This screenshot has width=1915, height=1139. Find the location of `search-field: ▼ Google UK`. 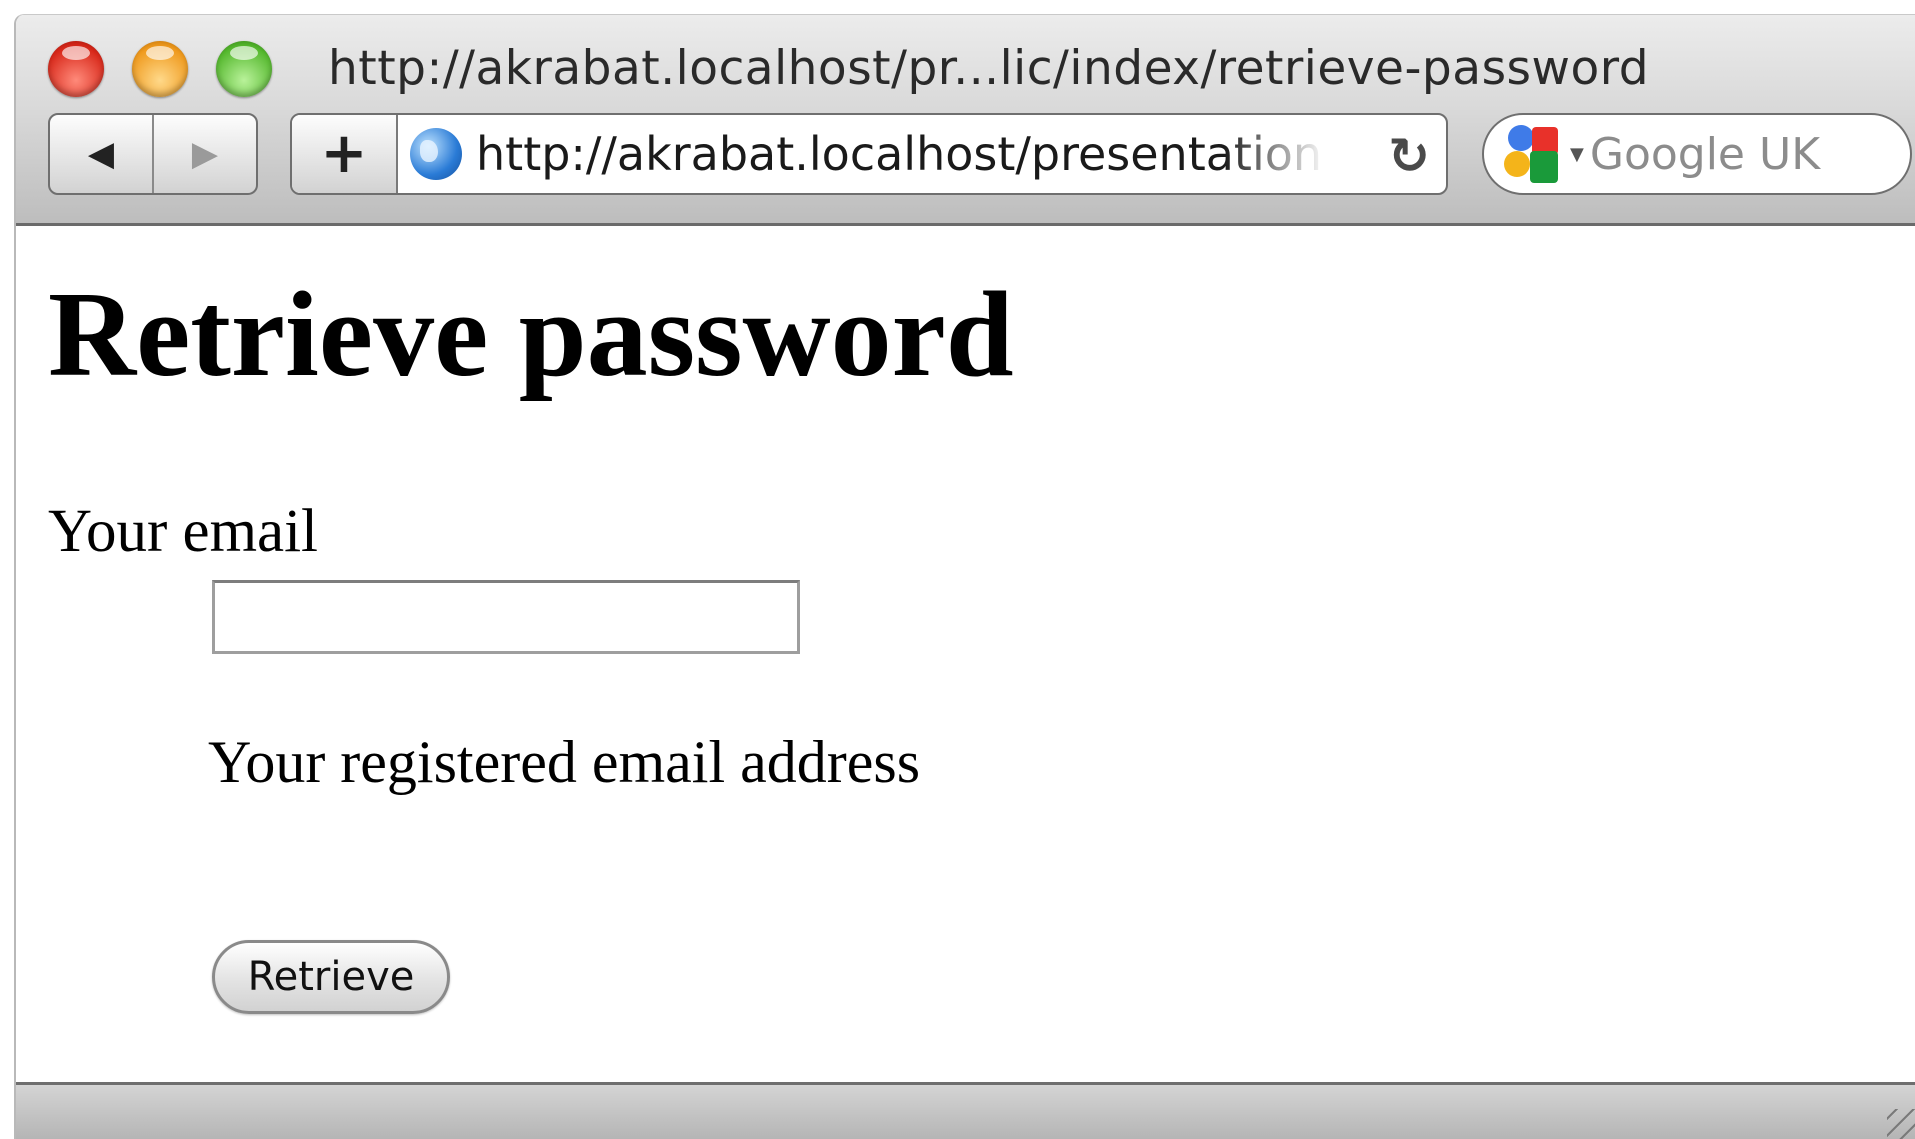

search-field: ▼ Google UK is located at coordinates (1697, 154).